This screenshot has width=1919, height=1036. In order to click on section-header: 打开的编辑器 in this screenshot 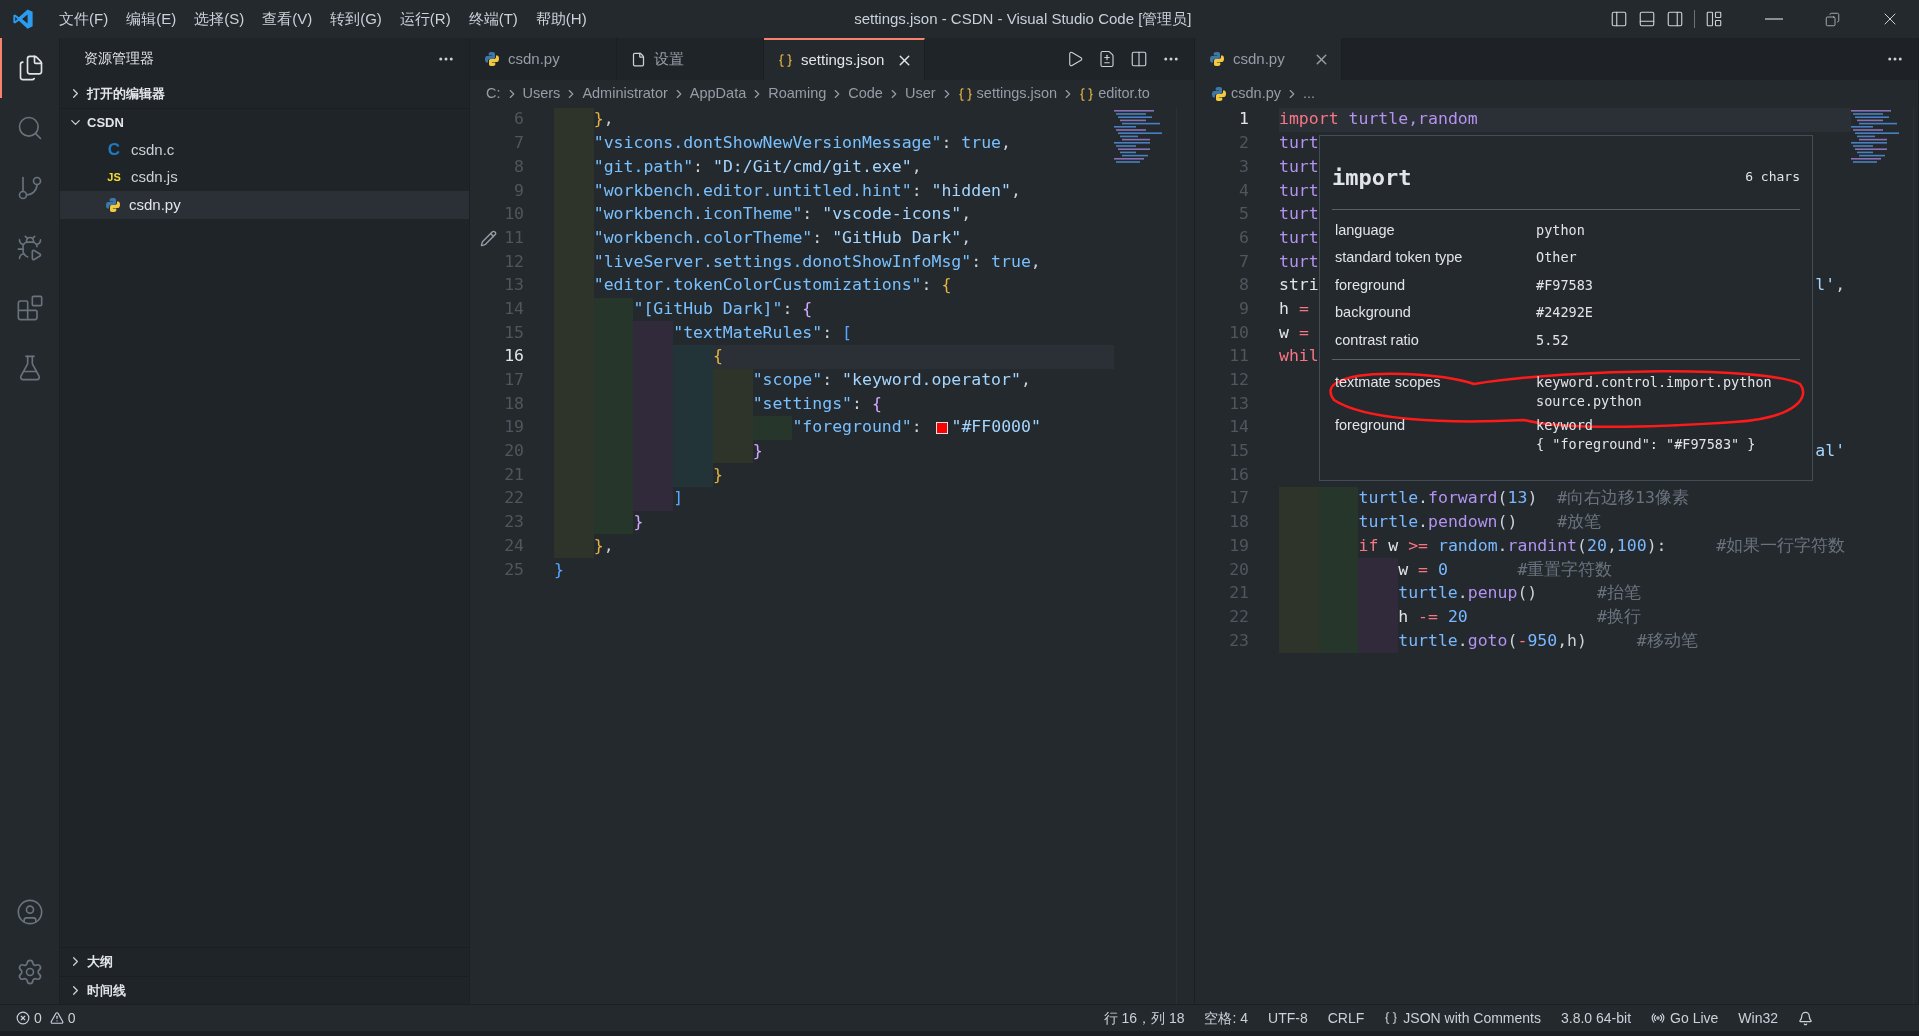, I will do `click(126, 94)`.